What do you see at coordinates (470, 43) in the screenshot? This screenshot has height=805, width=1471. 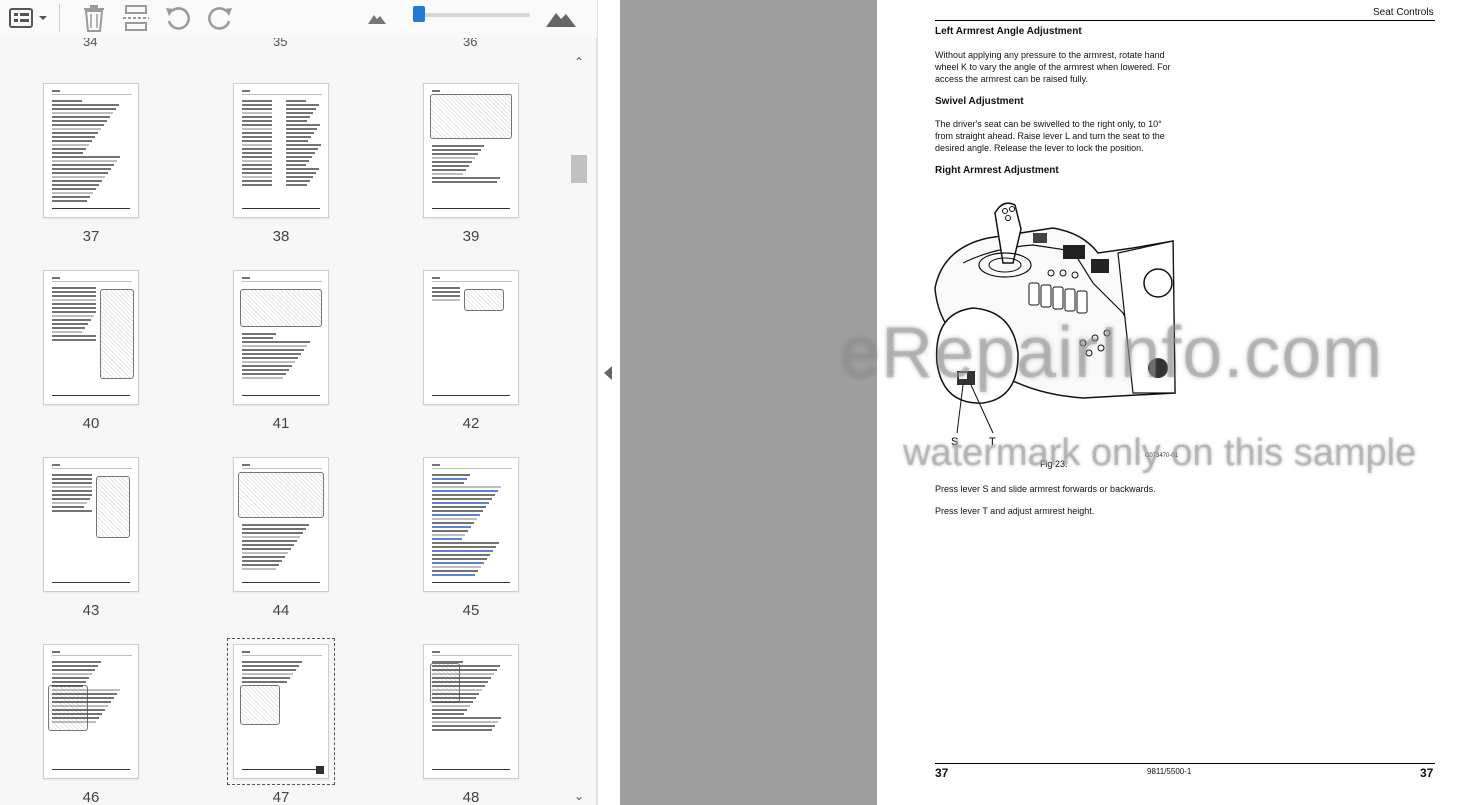 I see `thumbnail-label-partial: 36` at bounding box center [470, 43].